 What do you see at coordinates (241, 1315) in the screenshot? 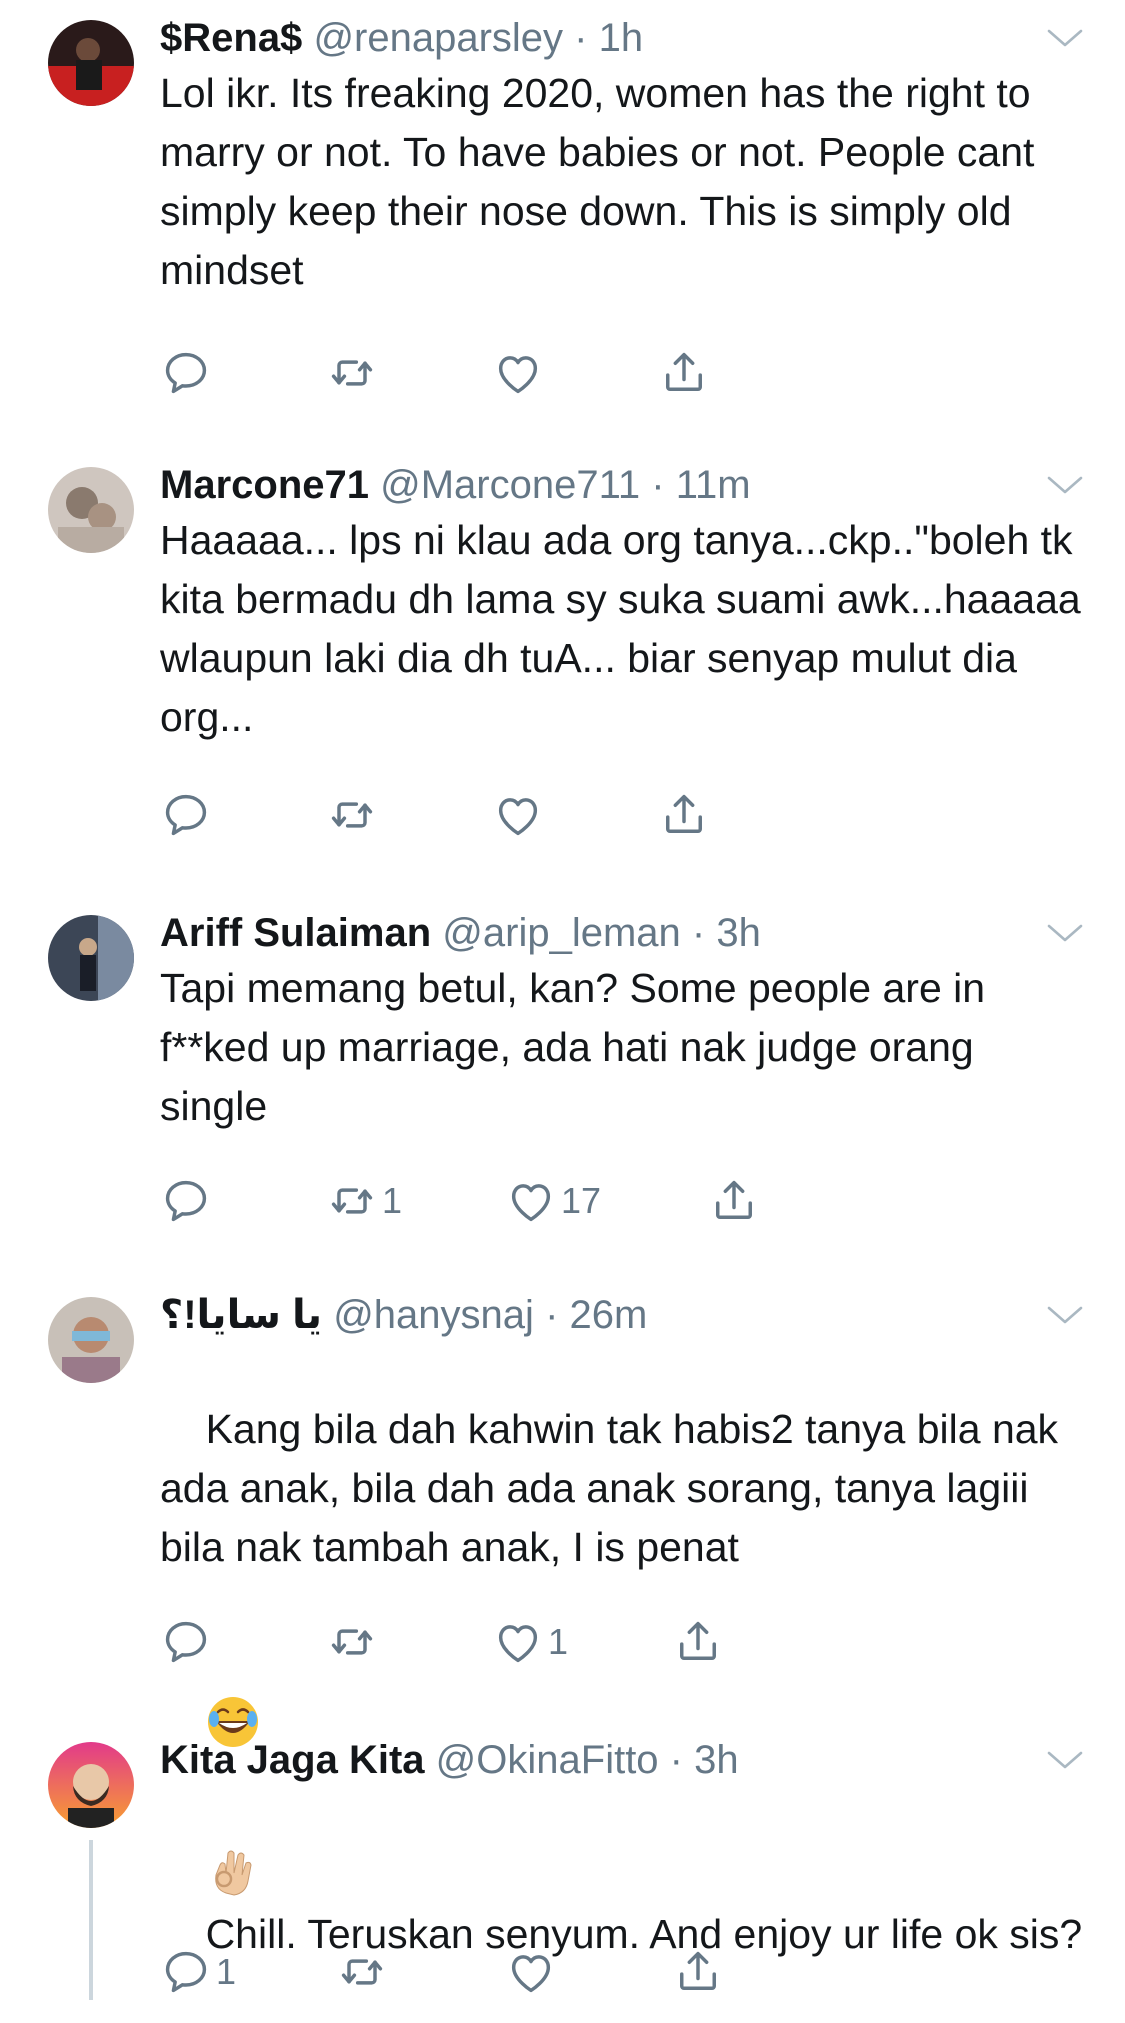
I see `display-name: يا سايا!؟` at bounding box center [241, 1315].